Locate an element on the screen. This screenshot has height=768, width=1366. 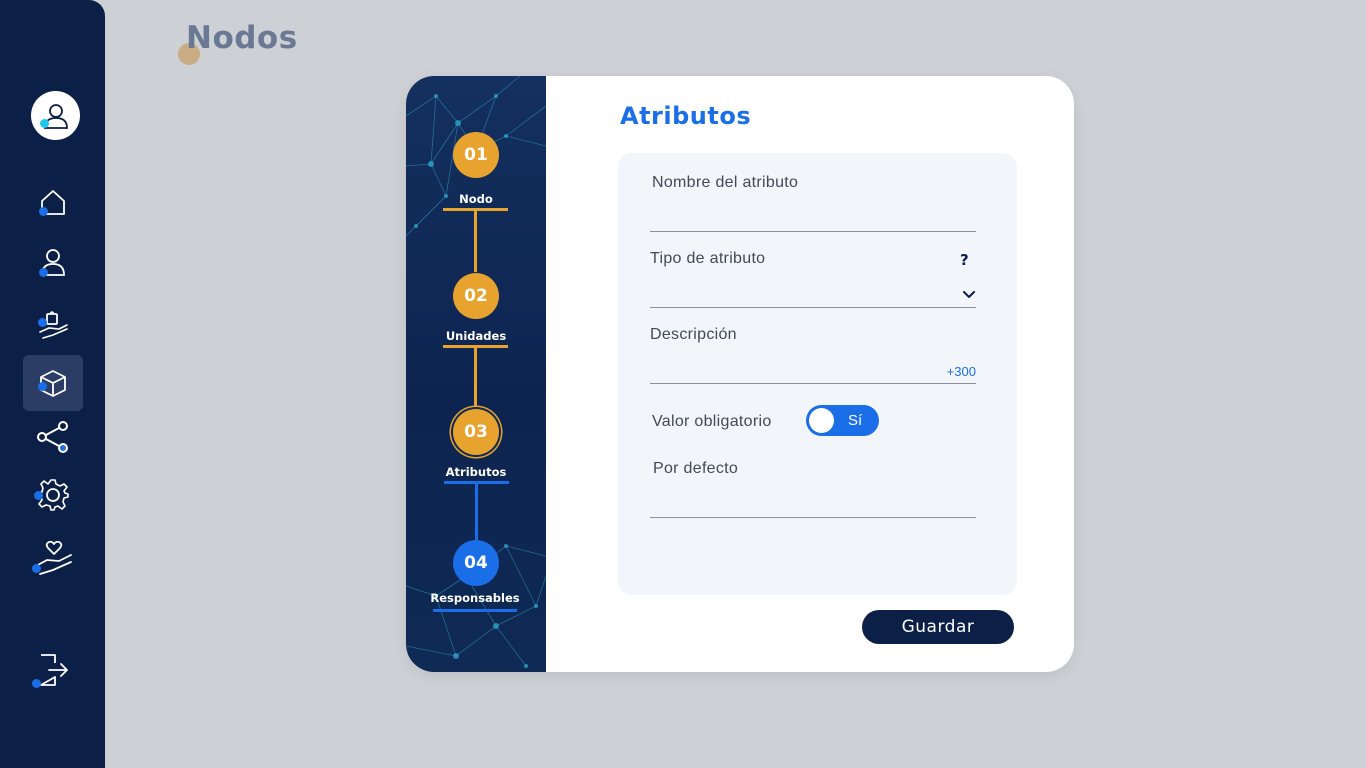
description-label: Descripción is located at coordinates (693, 334).